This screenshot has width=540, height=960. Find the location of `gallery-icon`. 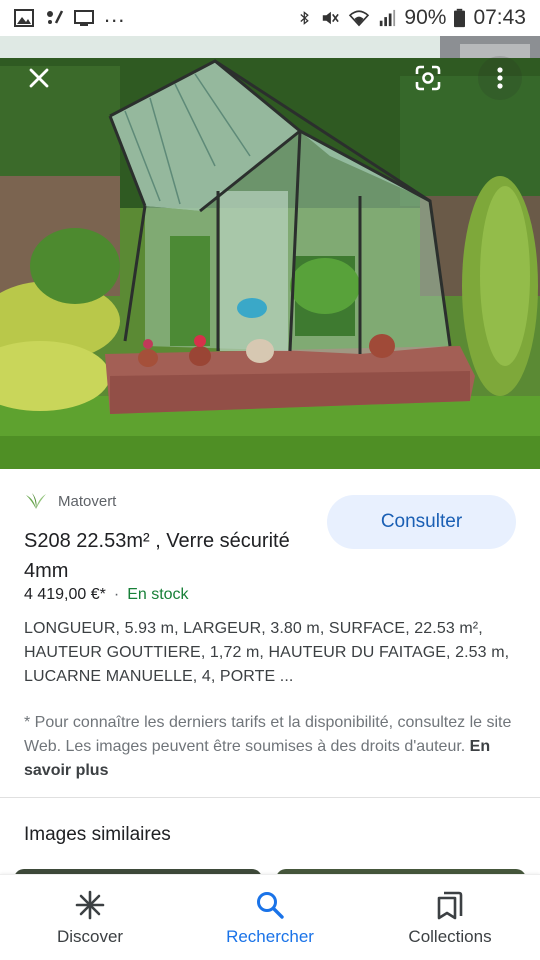

gallery-icon is located at coordinates (24, 18).